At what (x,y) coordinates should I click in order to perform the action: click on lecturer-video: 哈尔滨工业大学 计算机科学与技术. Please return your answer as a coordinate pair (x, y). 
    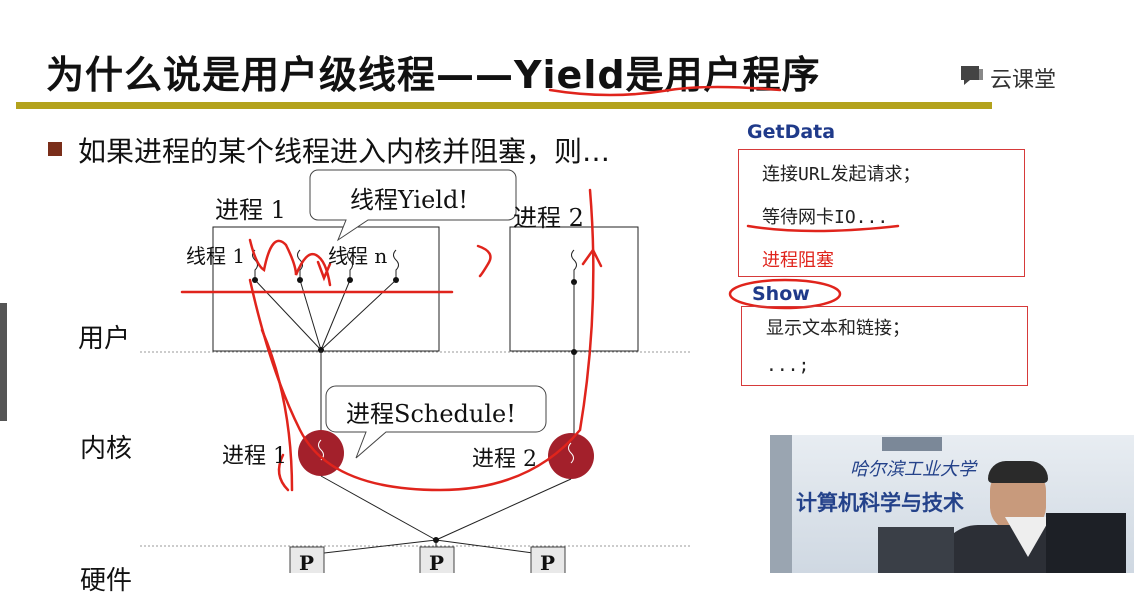
    Looking at the image, I should click on (952, 504).